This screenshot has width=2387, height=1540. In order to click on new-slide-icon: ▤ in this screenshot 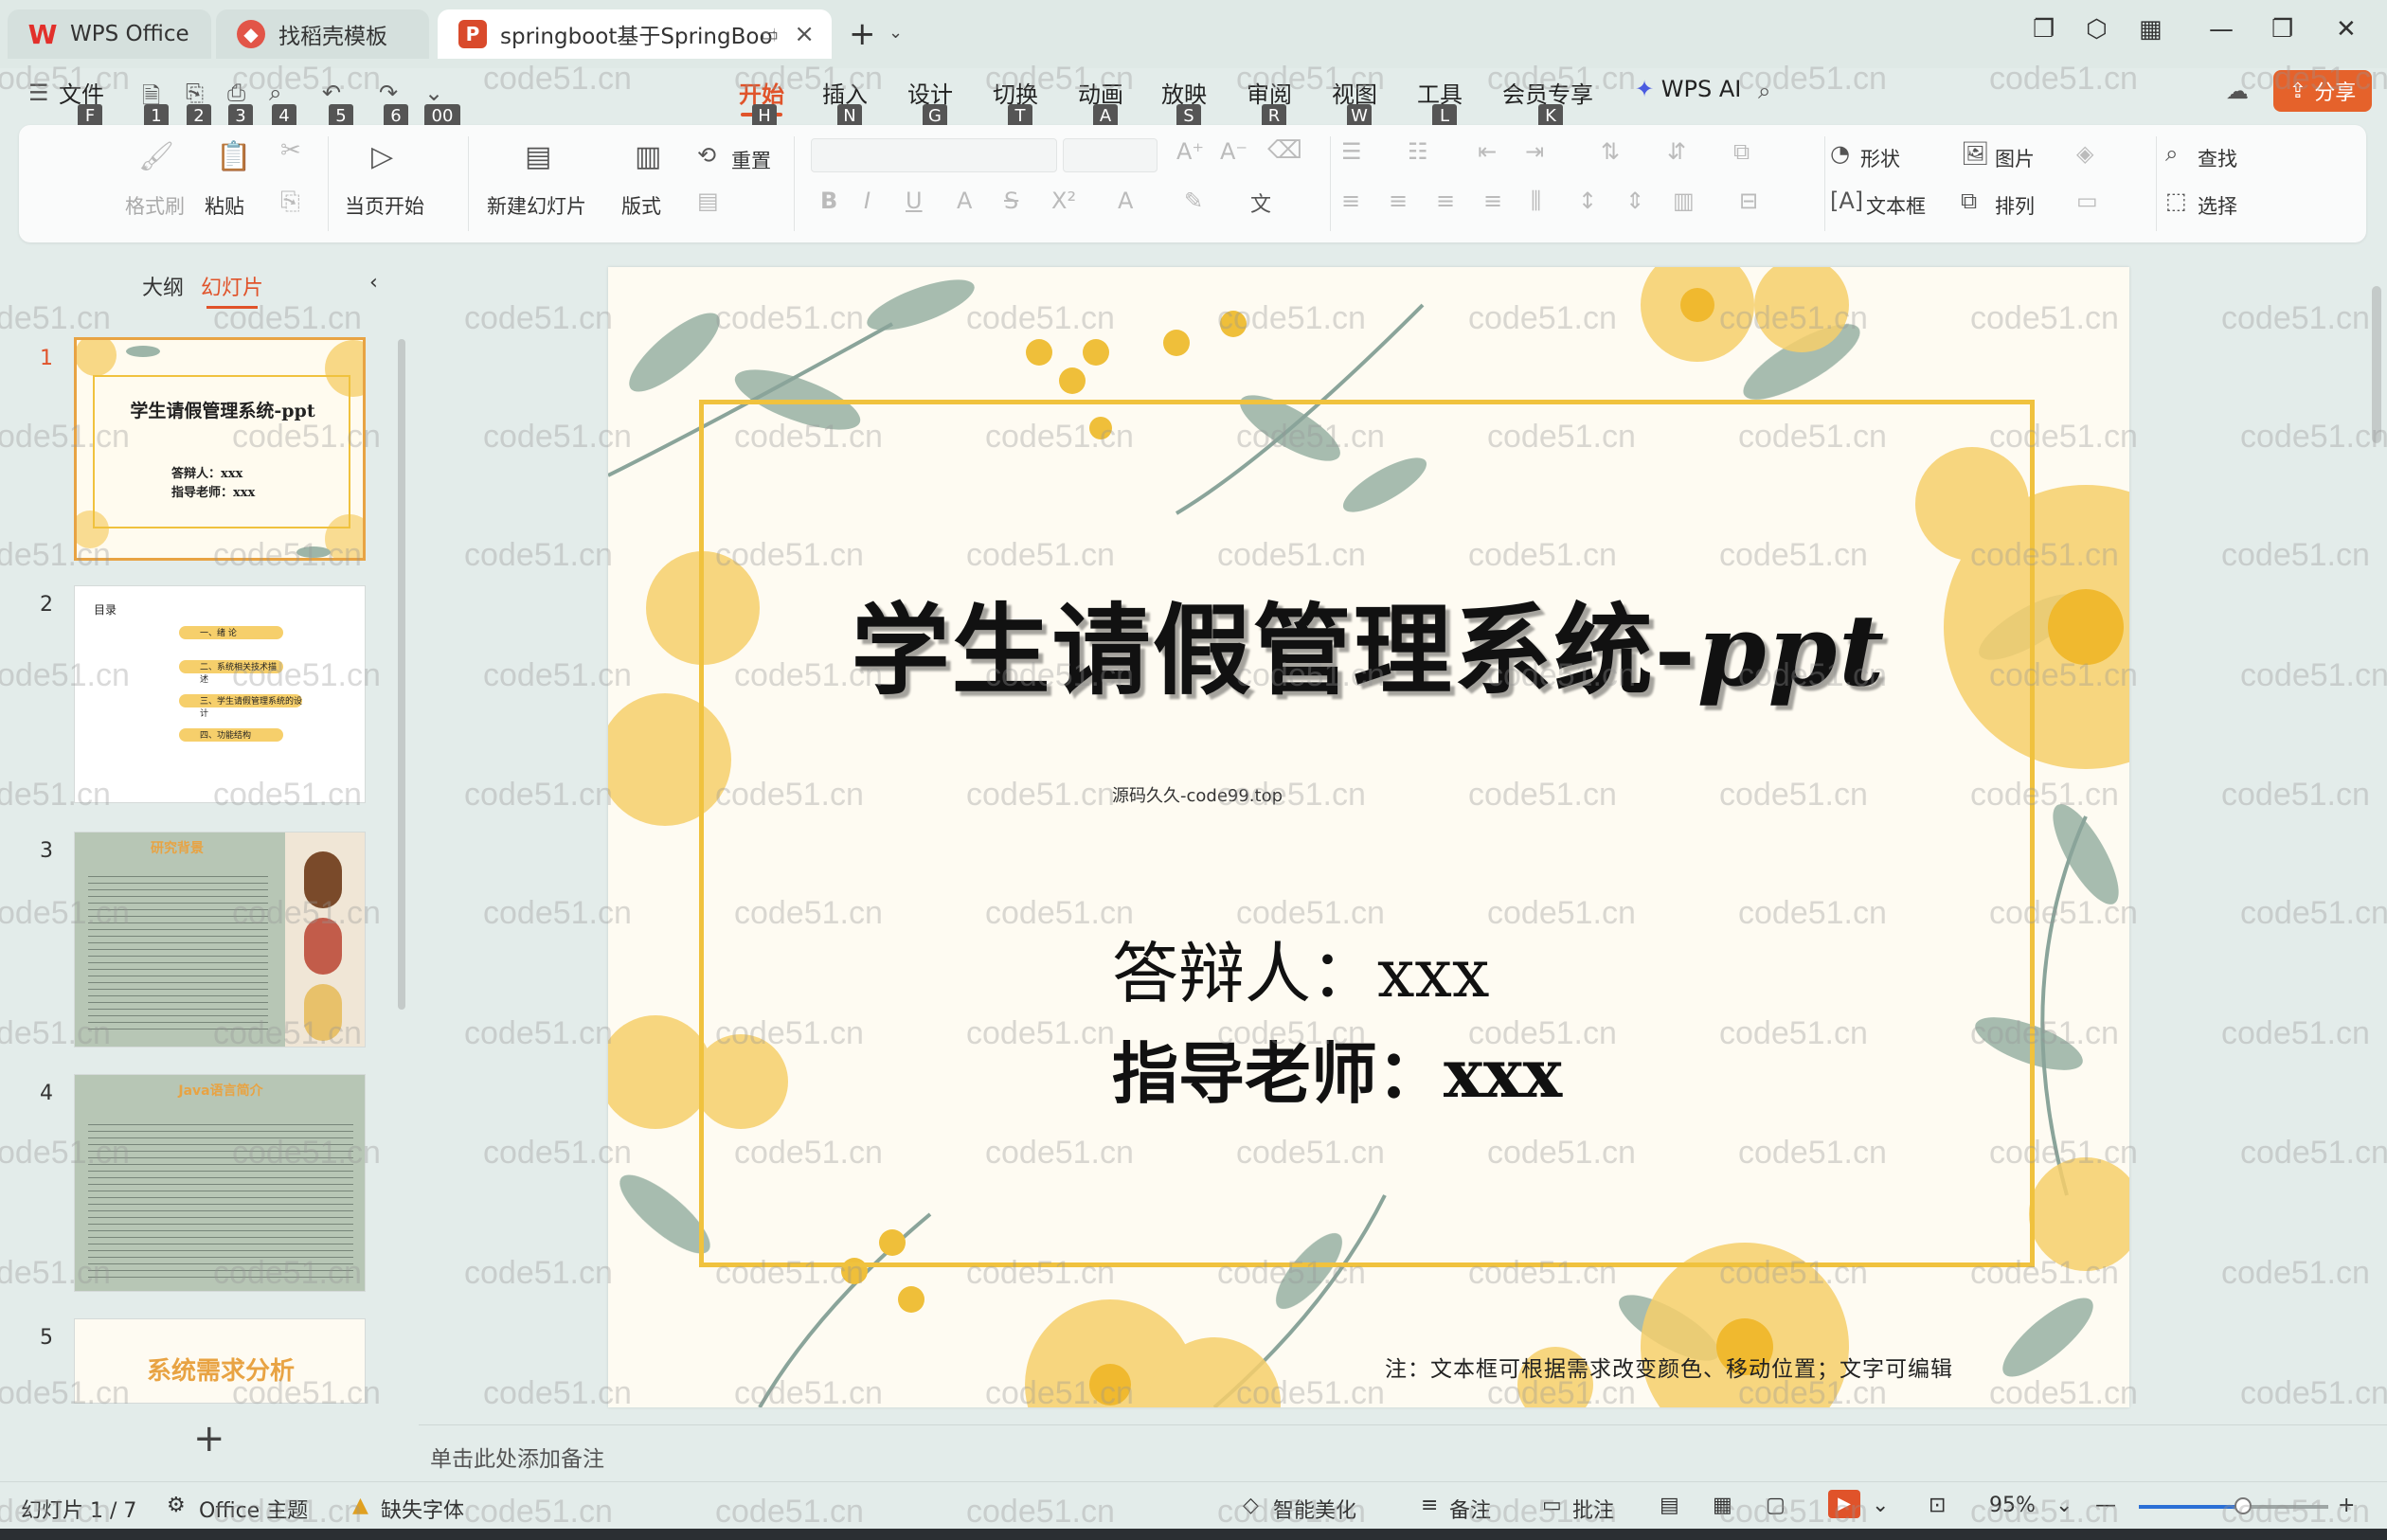, I will do `click(538, 156)`.